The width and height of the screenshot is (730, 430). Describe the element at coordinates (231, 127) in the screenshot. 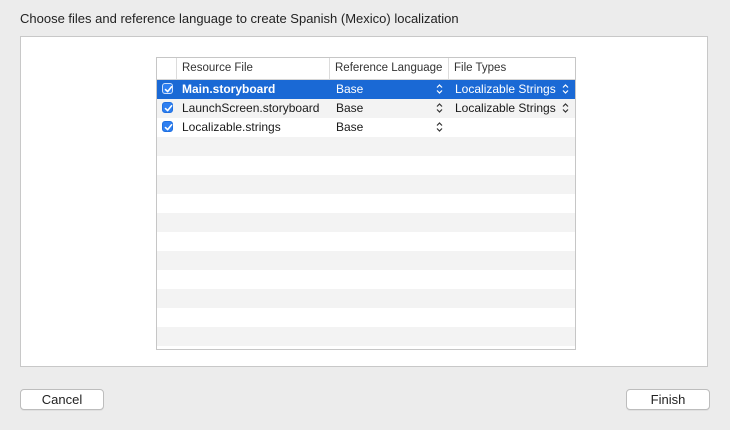

I see `resource-file-name: Localizable.strings` at that location.